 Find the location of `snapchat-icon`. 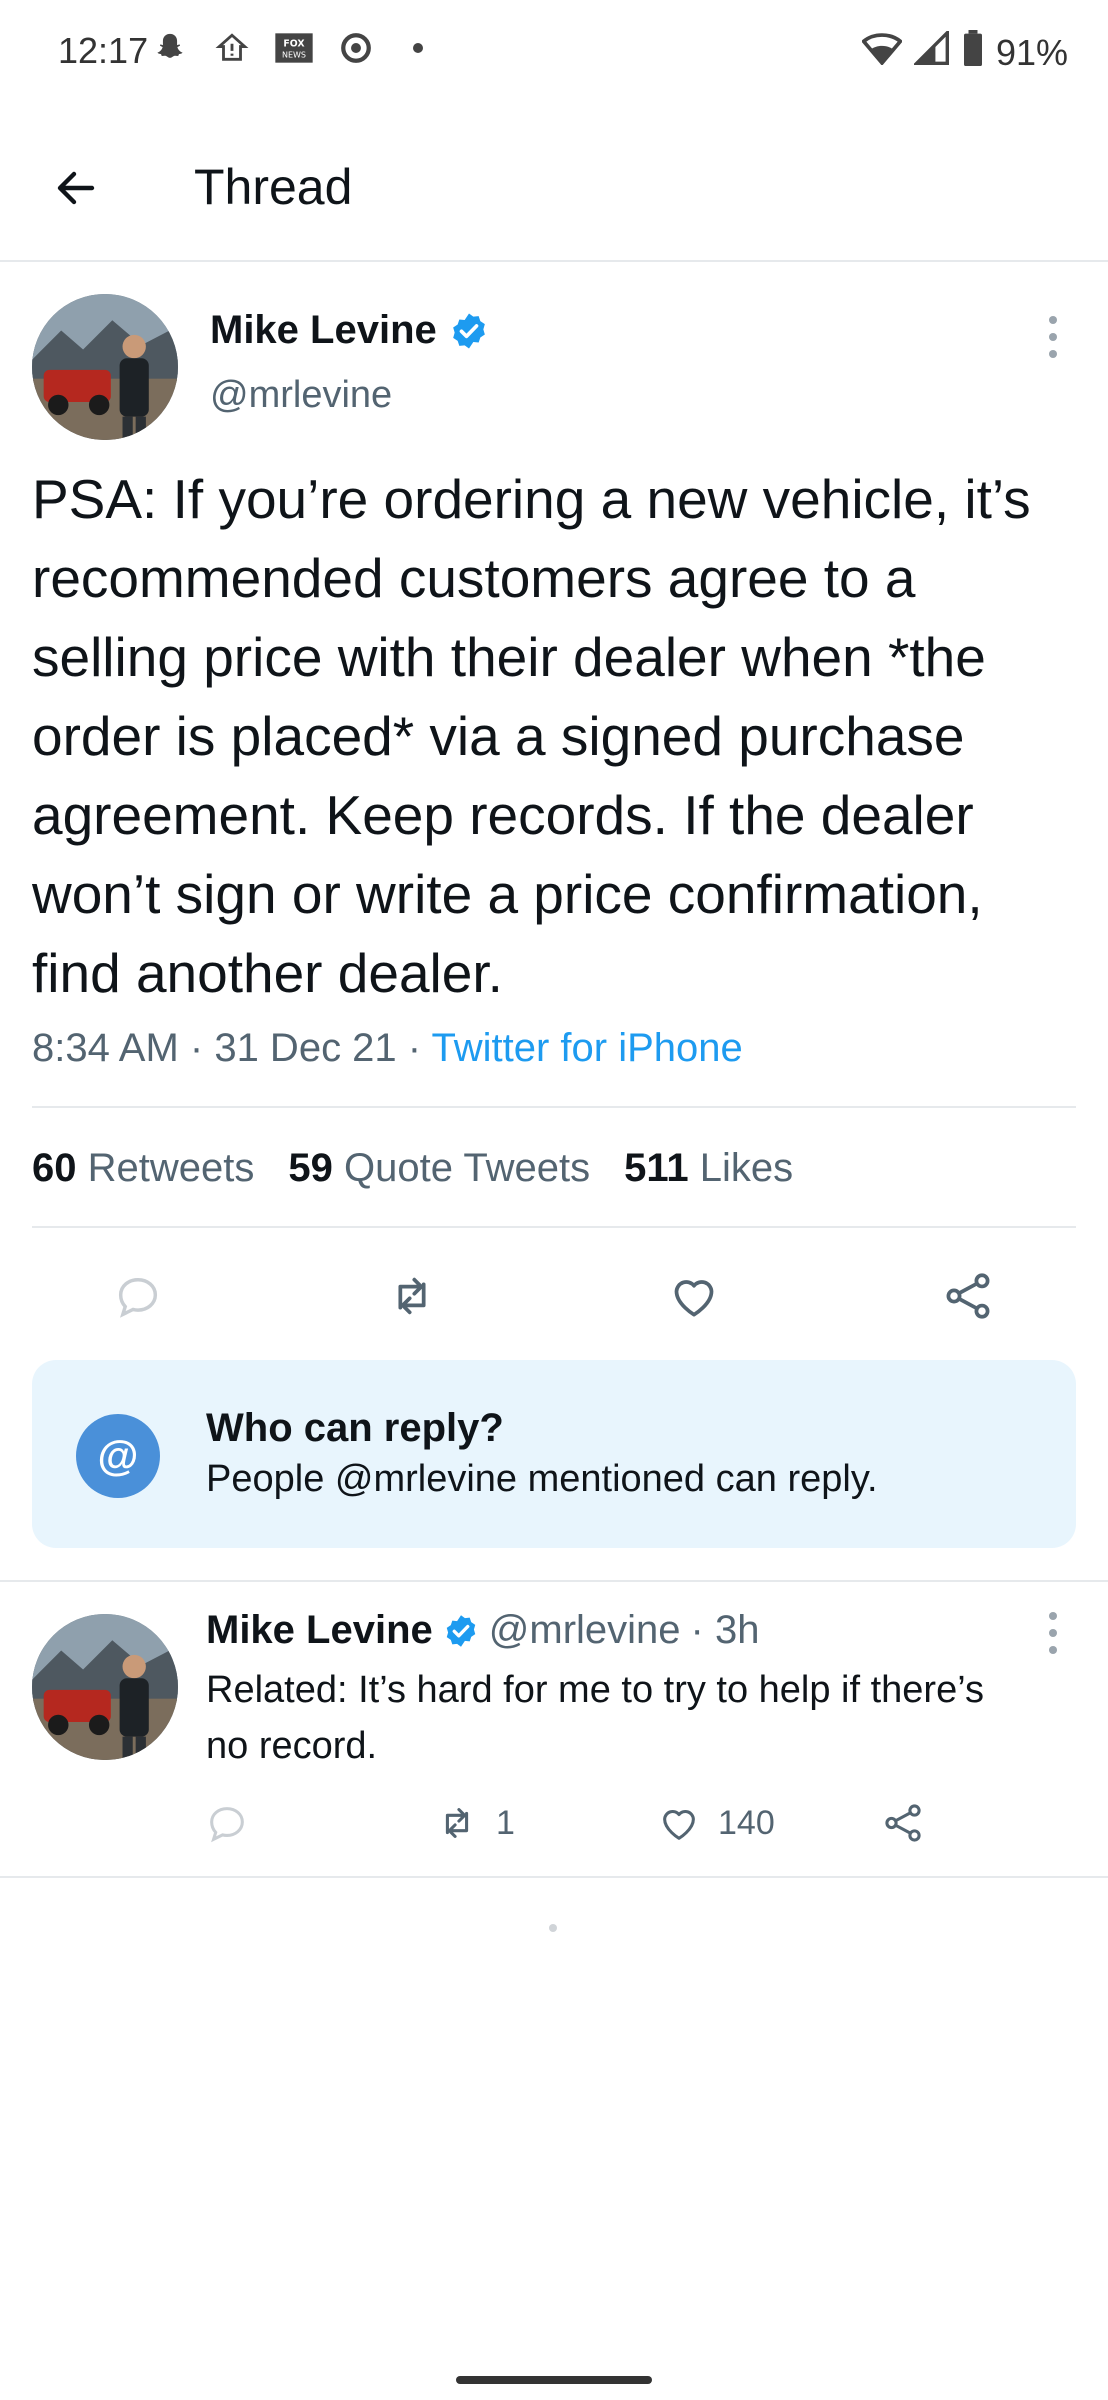

snapchat-icon is located at coordinates (170, 48).